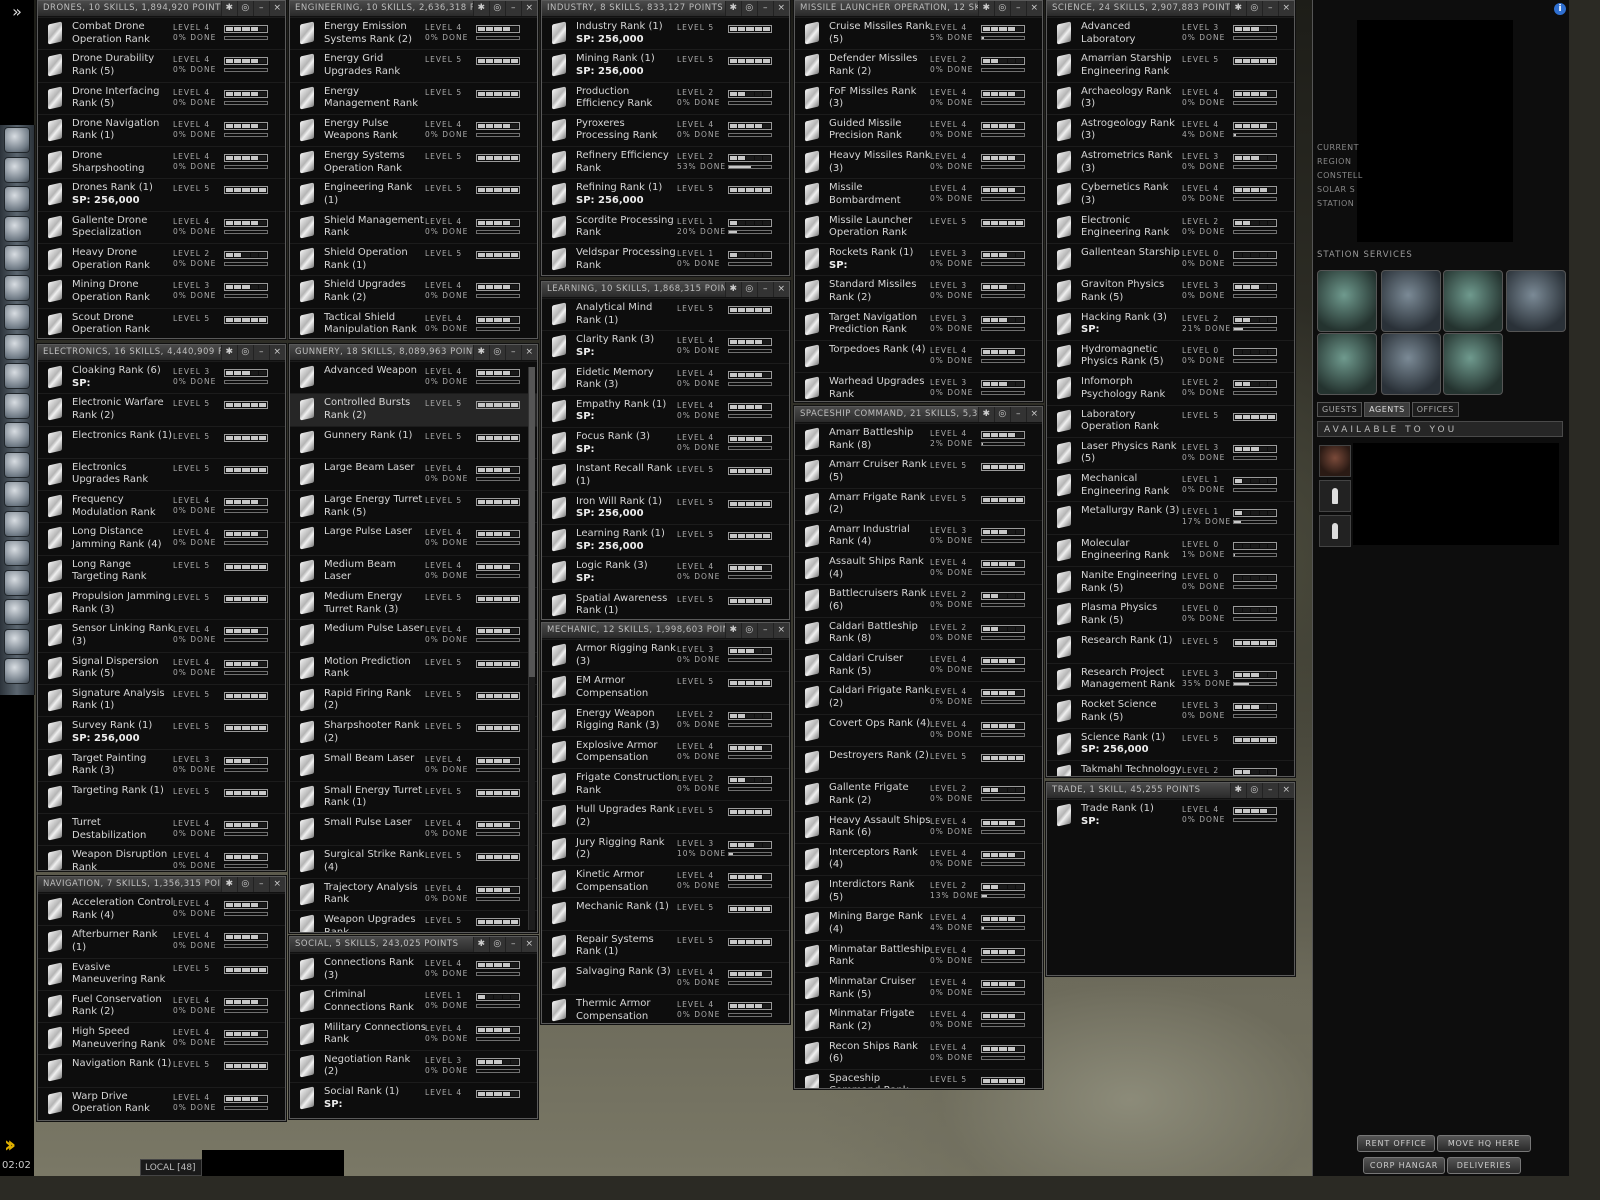 This screenshot has width=1600, height=1200. I want to click on window-header: SPACESHIP COMMAND, 21 SKILLS, 5,3 ✱ ◎ – ×, so click(918, 415).